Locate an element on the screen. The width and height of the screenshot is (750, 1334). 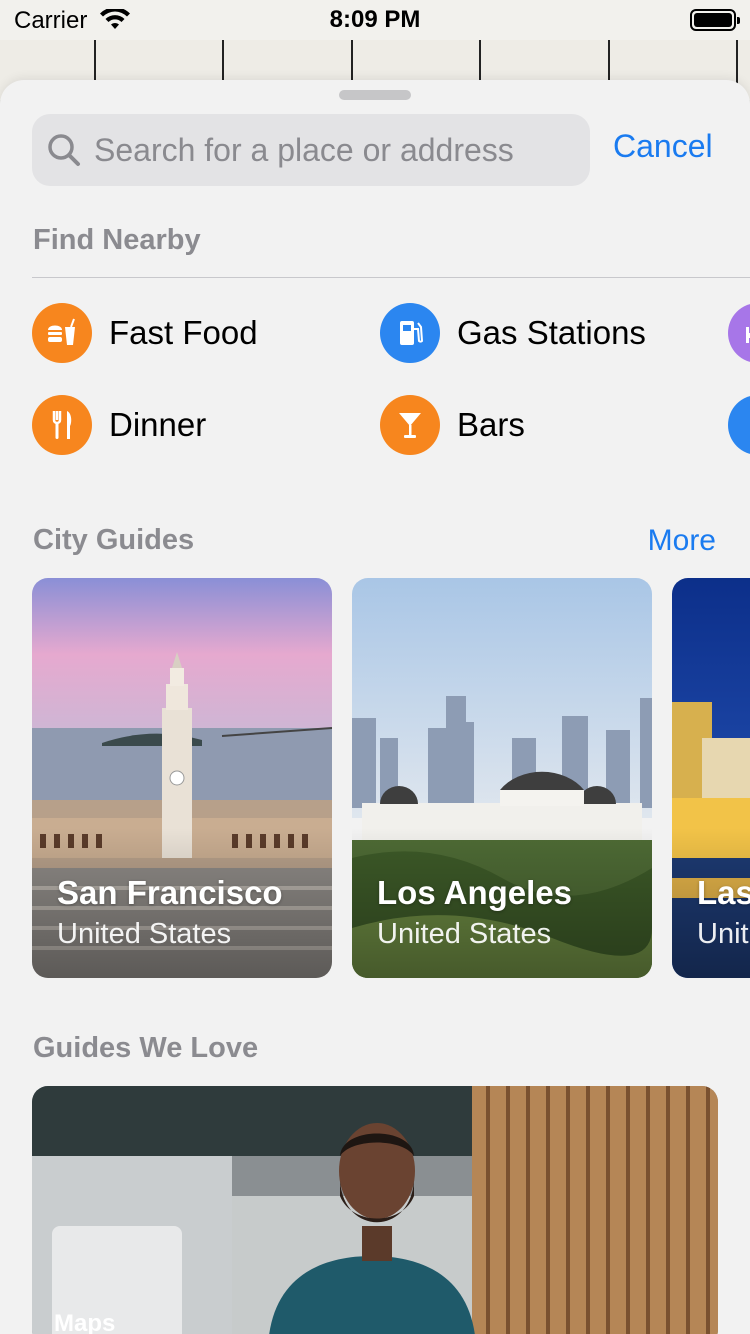
hotel-icon is located at coordinates (739, 333).